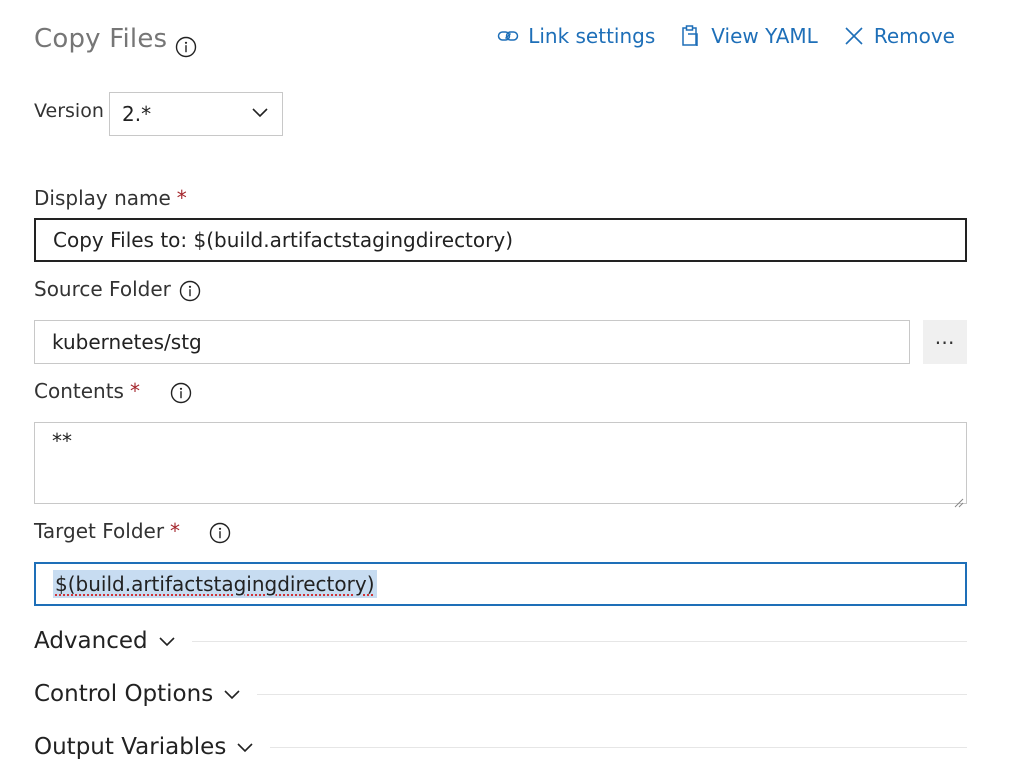 Image resolution: width=1024 pixels, height=777 pixels. Describe the element at coordinates (472, 342) in the screenshot. I see `source-folder-input: kubernetes/stg` at that location.